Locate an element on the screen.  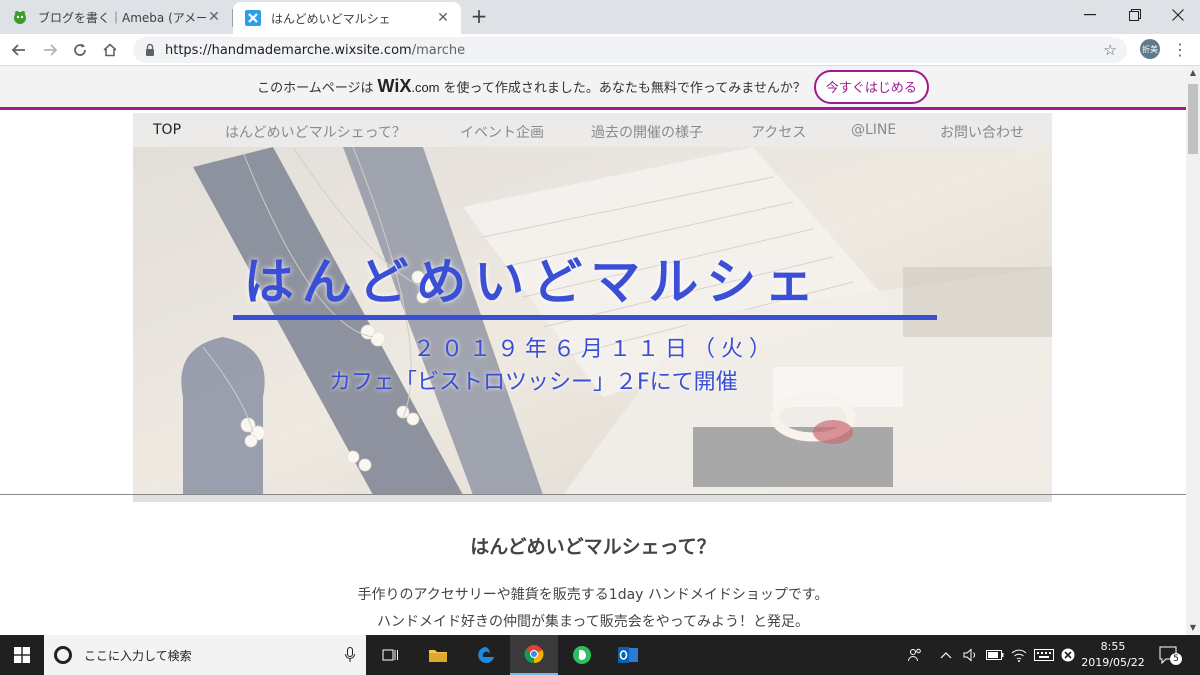
ime-off-icon is located at coordinates (1068, 655).